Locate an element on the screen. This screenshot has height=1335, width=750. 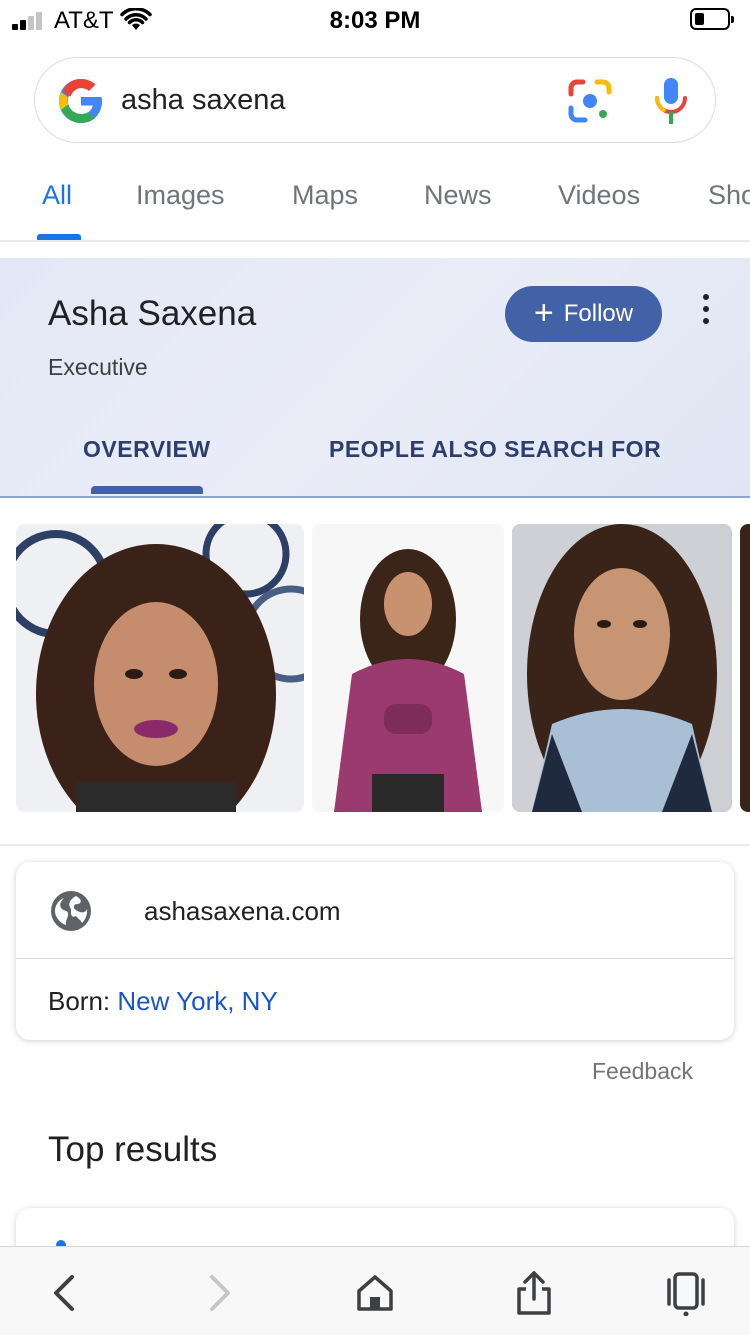
search-query-text: asha saxena is located at coordinates (203, 100).